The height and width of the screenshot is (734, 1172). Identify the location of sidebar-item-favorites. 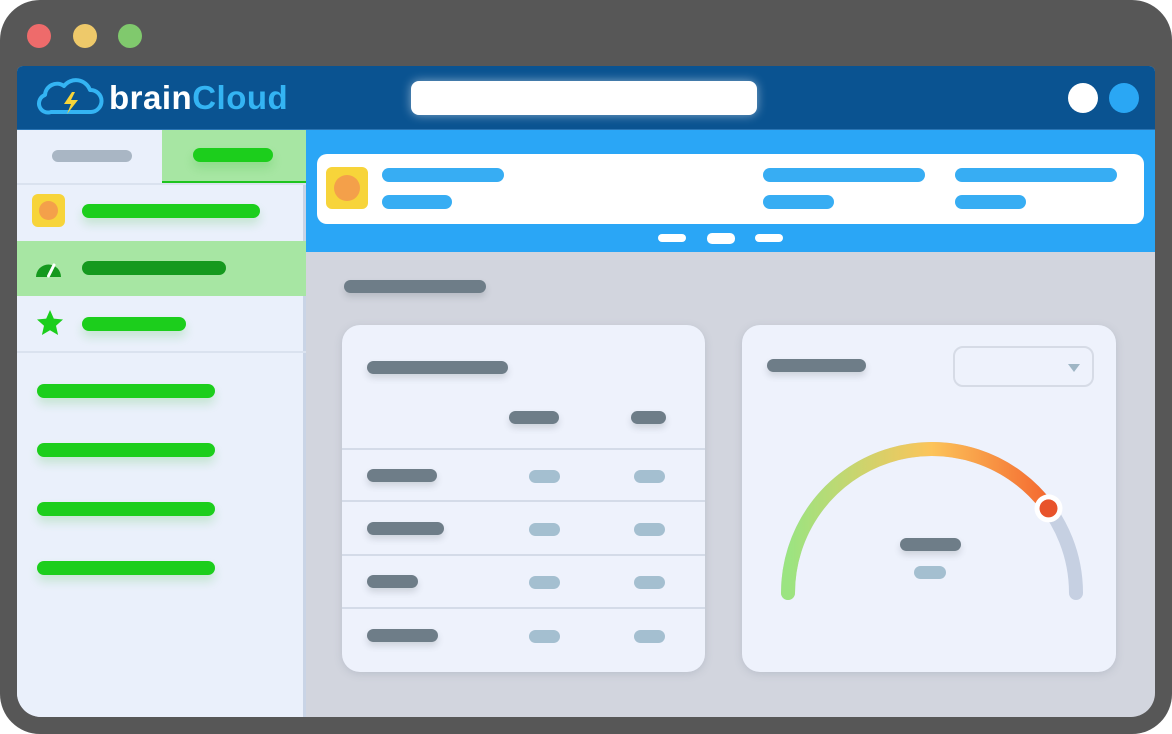
(161, 323).